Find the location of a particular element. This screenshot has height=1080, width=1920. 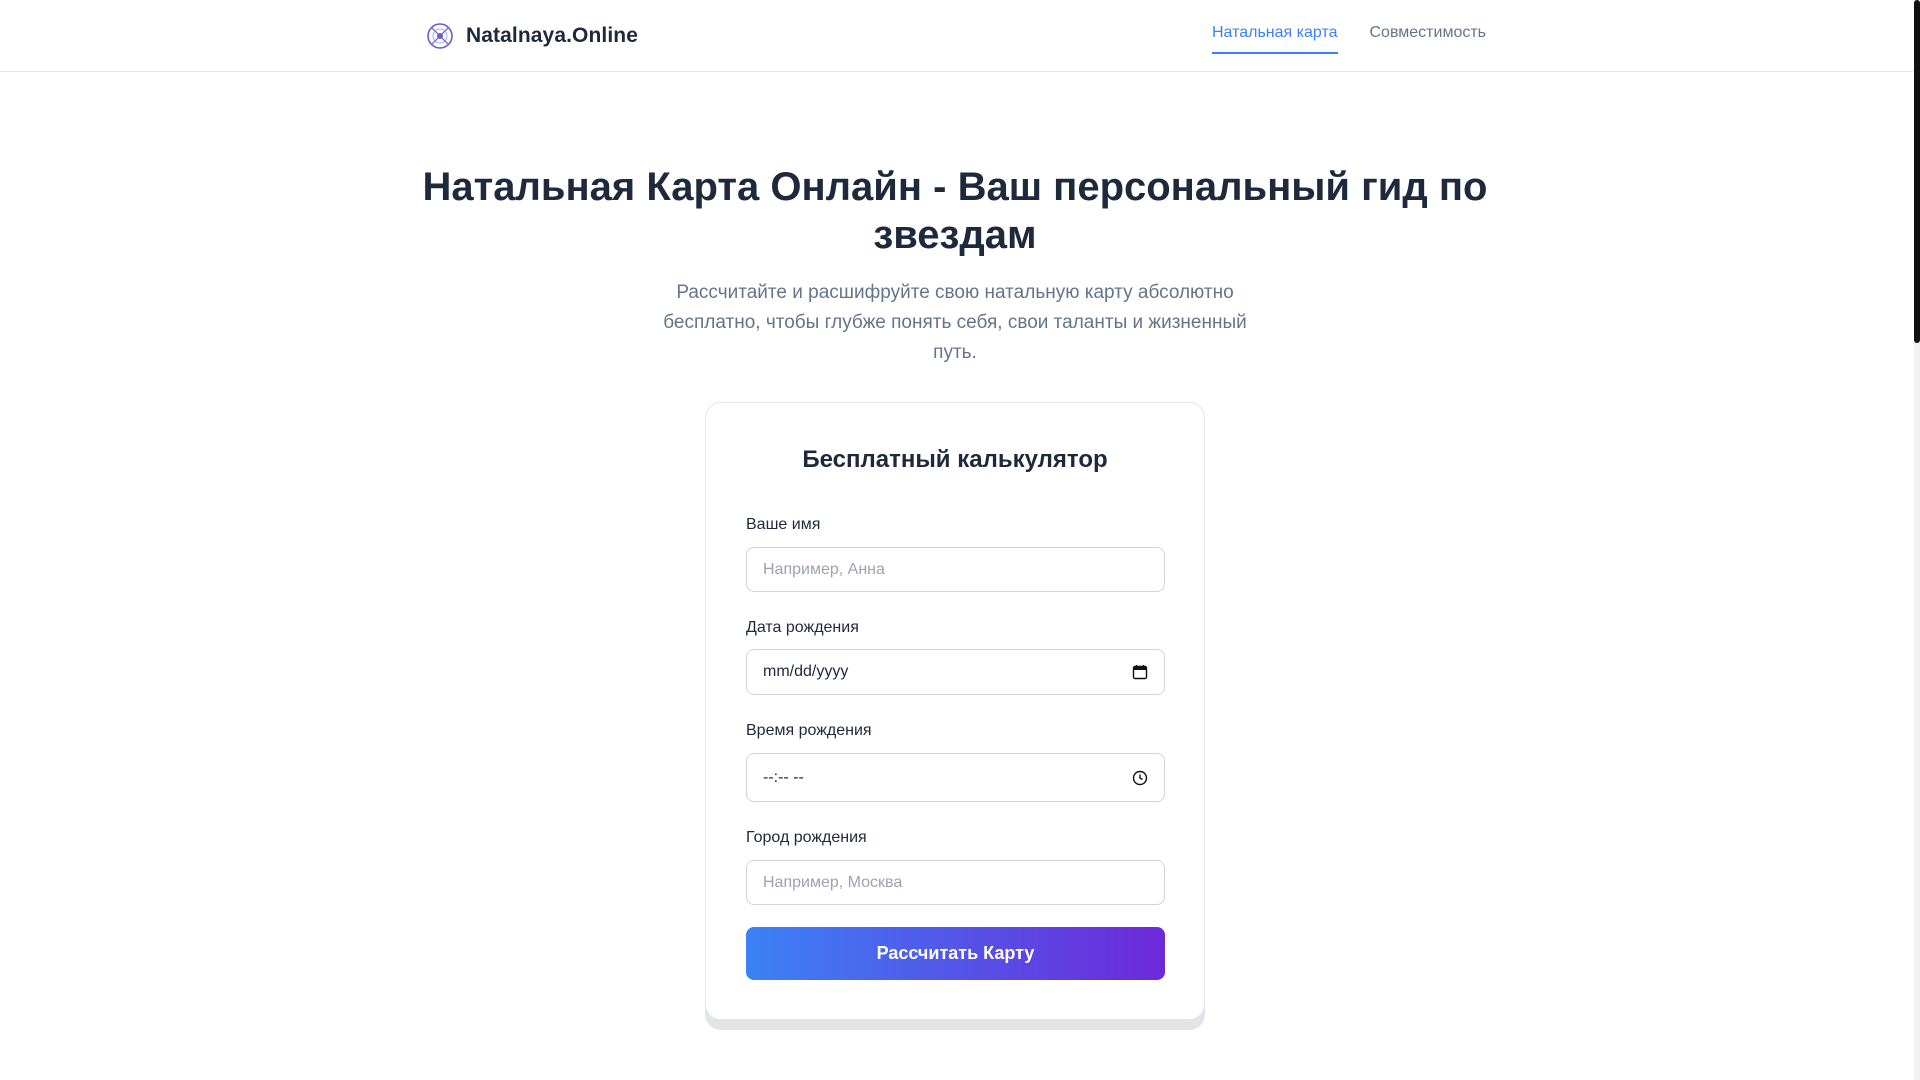

main-nav: Натальная карта Совместимость is located at coordinates (1349, 36).